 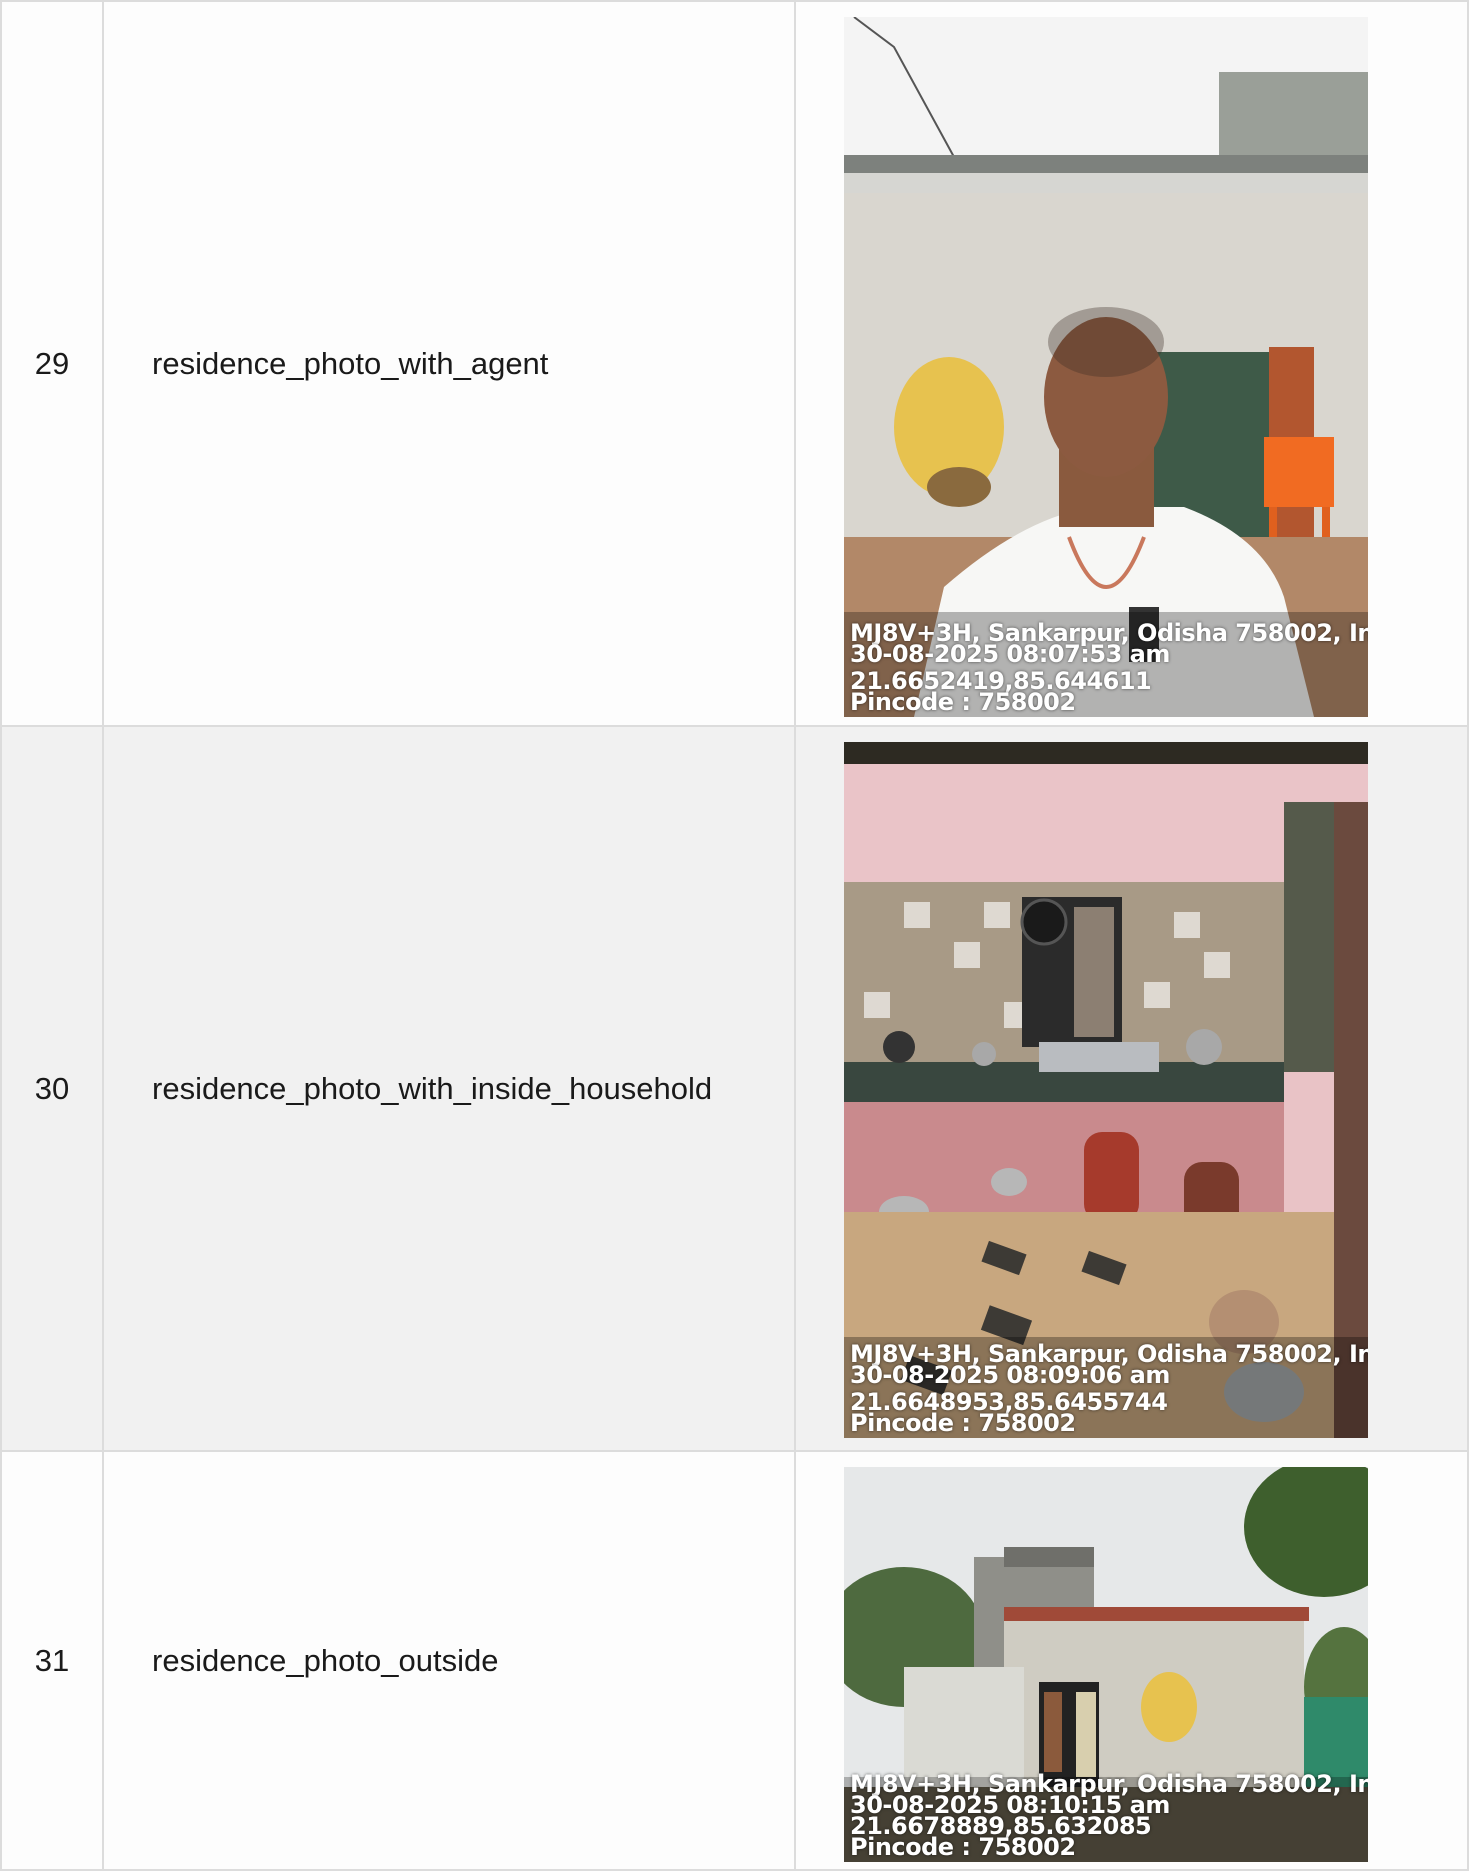 I want to click on row-index: 31, so click(x=52, y=1660).